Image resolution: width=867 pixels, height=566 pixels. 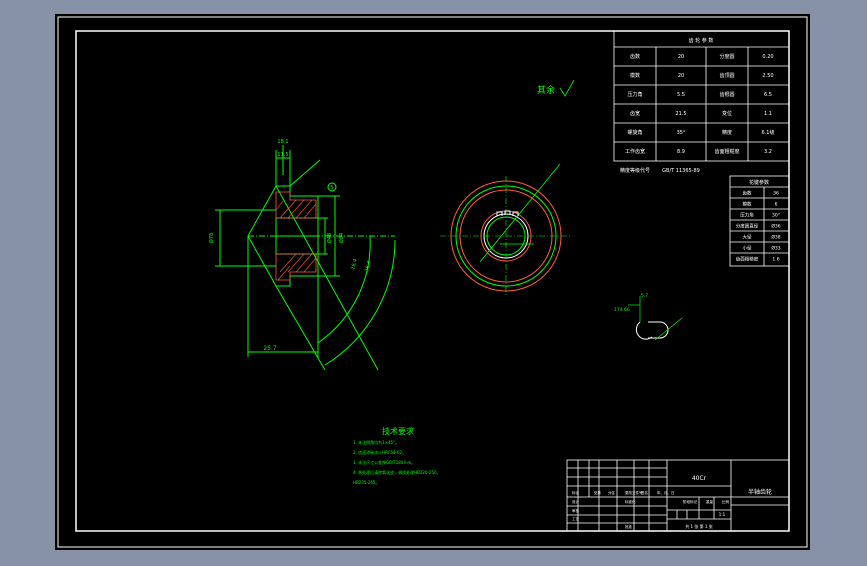 What do you see at coordinates (576, 510) in the screenshot?
I see `title-block-label: 审核` at bounding box center [576, 510].